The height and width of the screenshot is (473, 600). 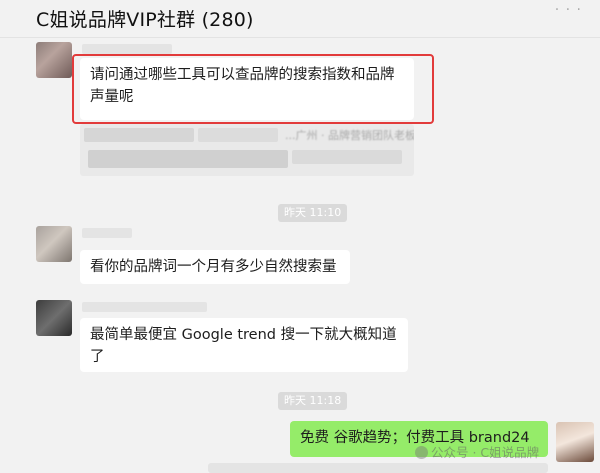 What do you see at coordinates (253, 89) in the screenshot?
I see `highlight-box` at bounding box center [253, 89].